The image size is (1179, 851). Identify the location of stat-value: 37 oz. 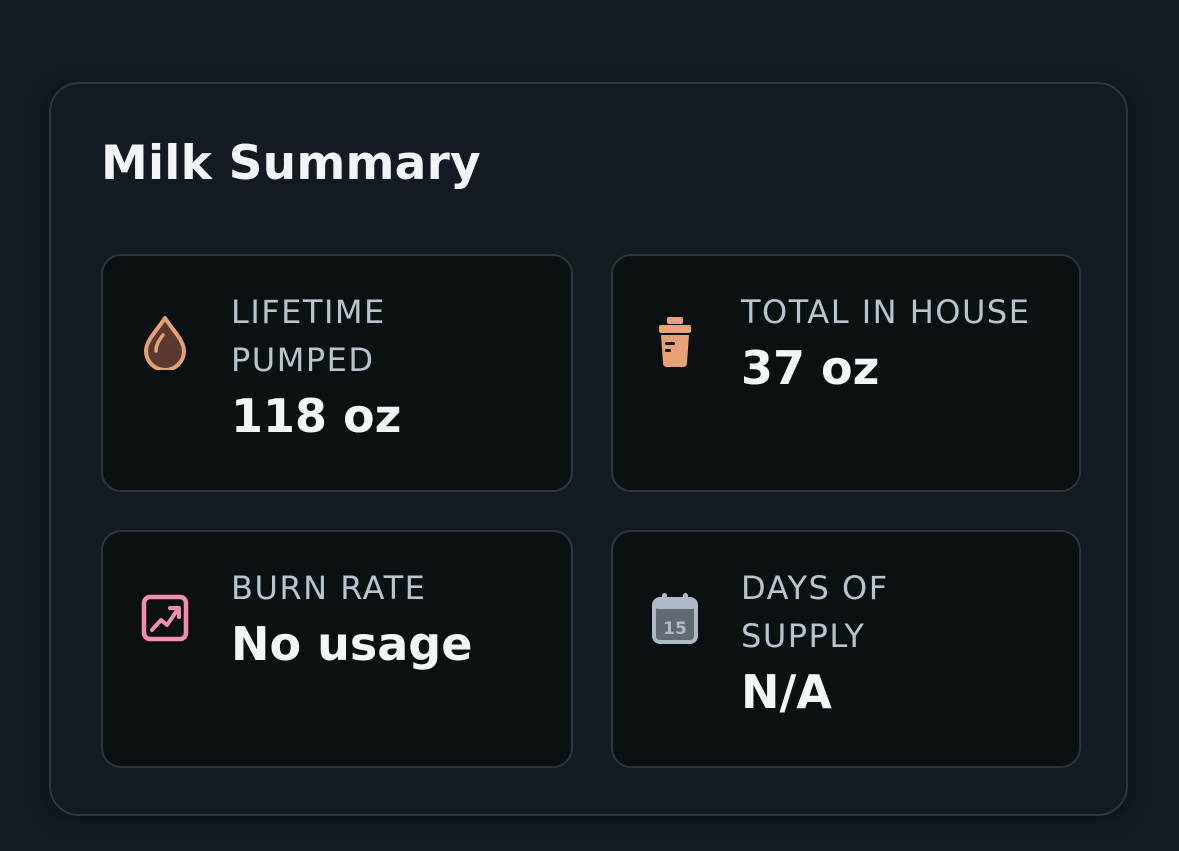
(810, 368).